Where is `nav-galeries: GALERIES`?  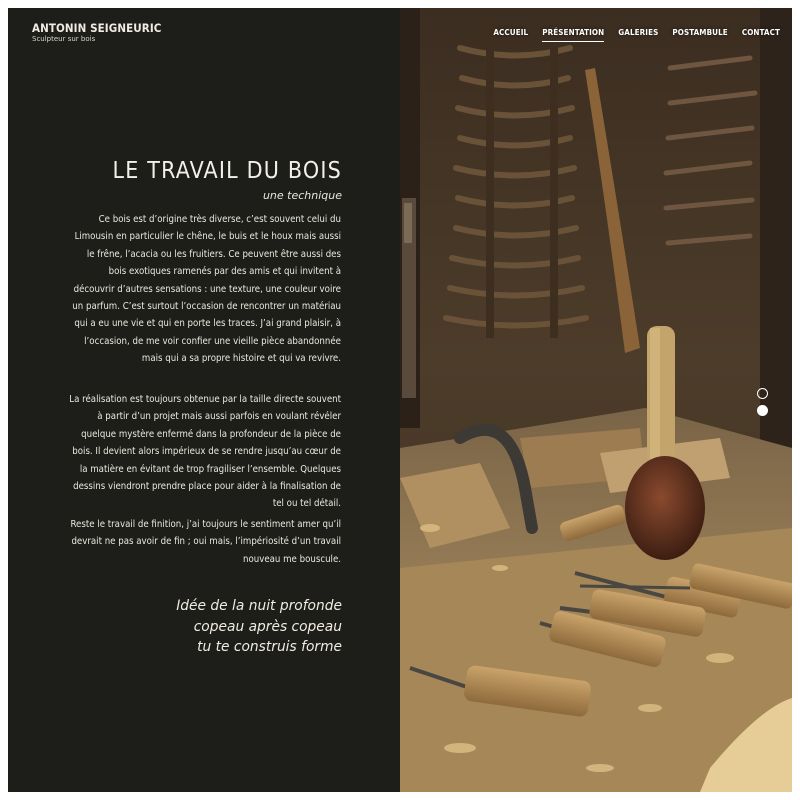 nav-galeries: GALERIES is located at coordinates (638, 35).